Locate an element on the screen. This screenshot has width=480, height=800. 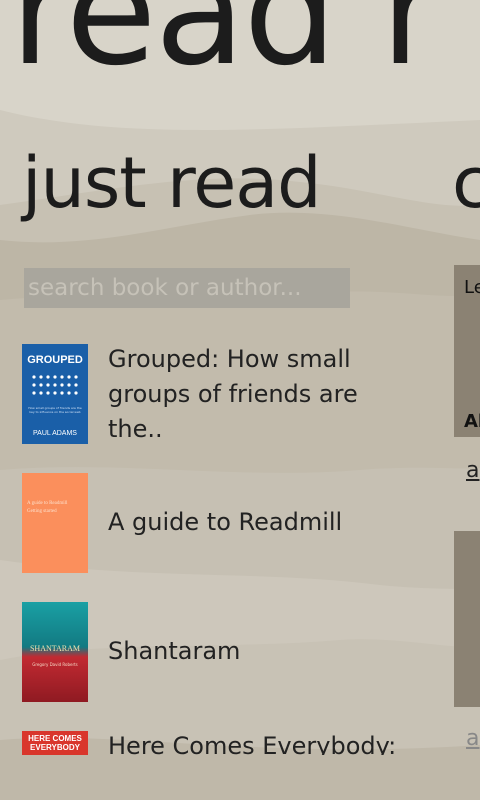
cover-author: Gregory David Roberts is located at coordinates (55, 664).